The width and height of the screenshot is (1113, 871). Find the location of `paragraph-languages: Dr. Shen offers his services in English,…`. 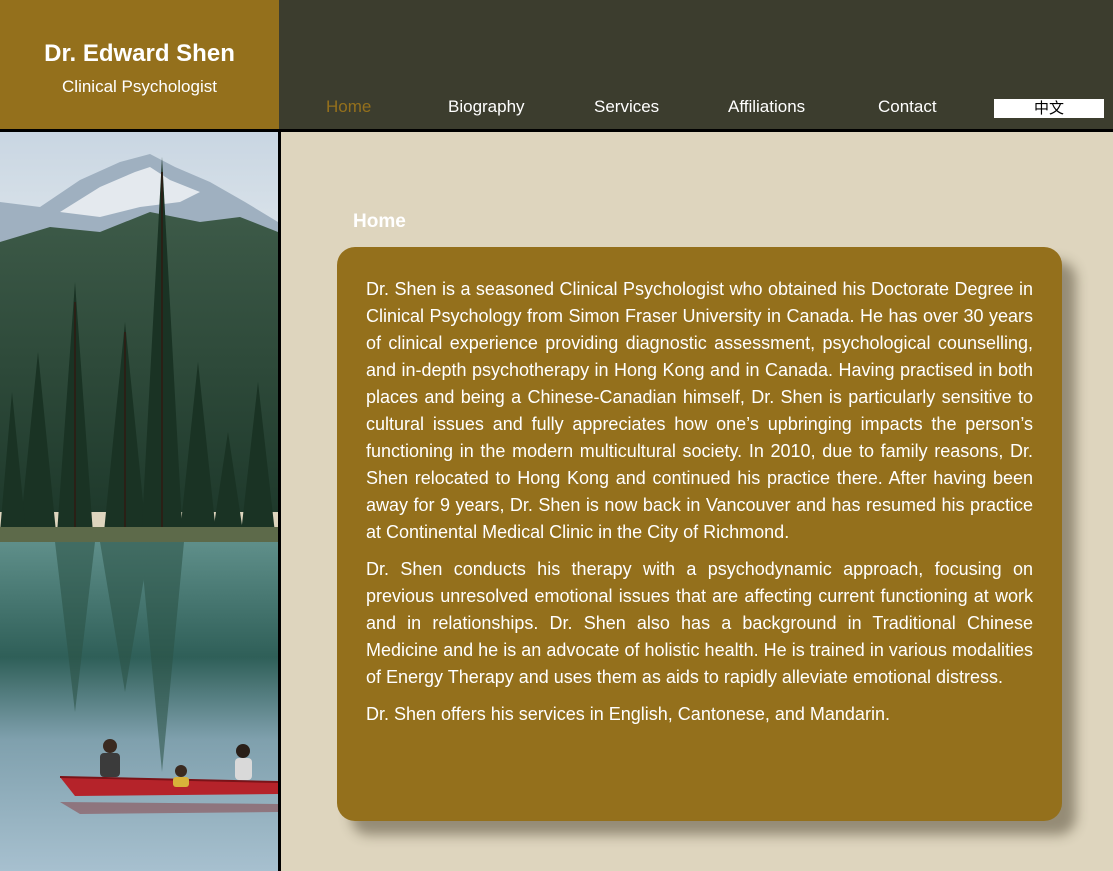

paragraph-languages: Dr. Shen offers his services in English,… is located at coordinates (628, 714).